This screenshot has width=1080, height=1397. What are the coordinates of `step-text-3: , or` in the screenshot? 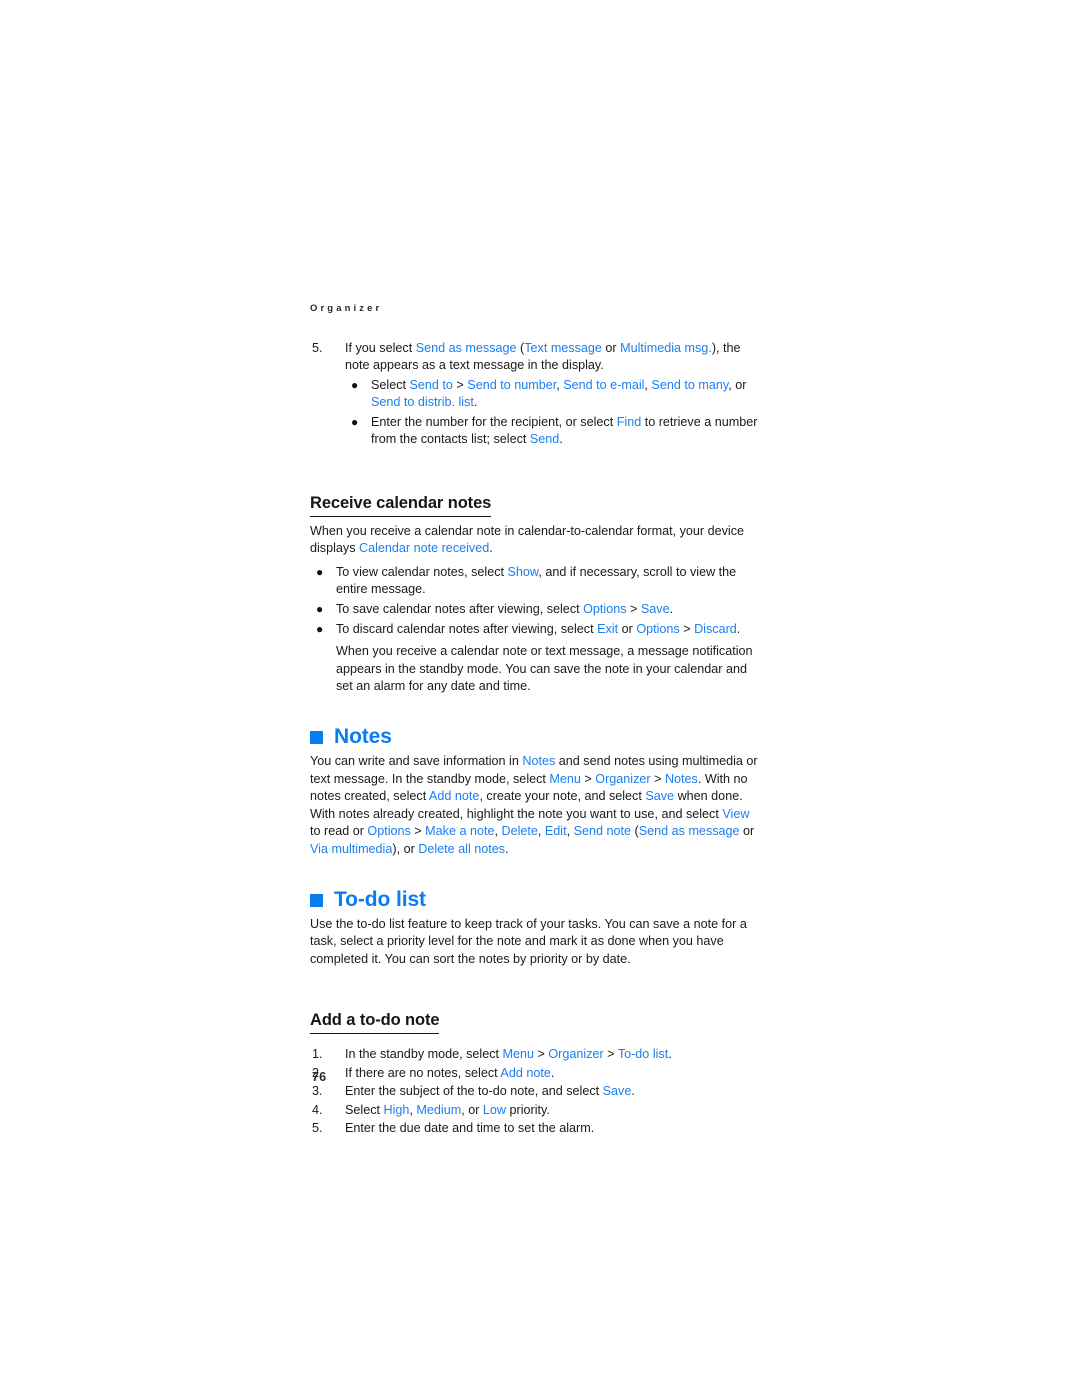 It's located at (472, 1109).